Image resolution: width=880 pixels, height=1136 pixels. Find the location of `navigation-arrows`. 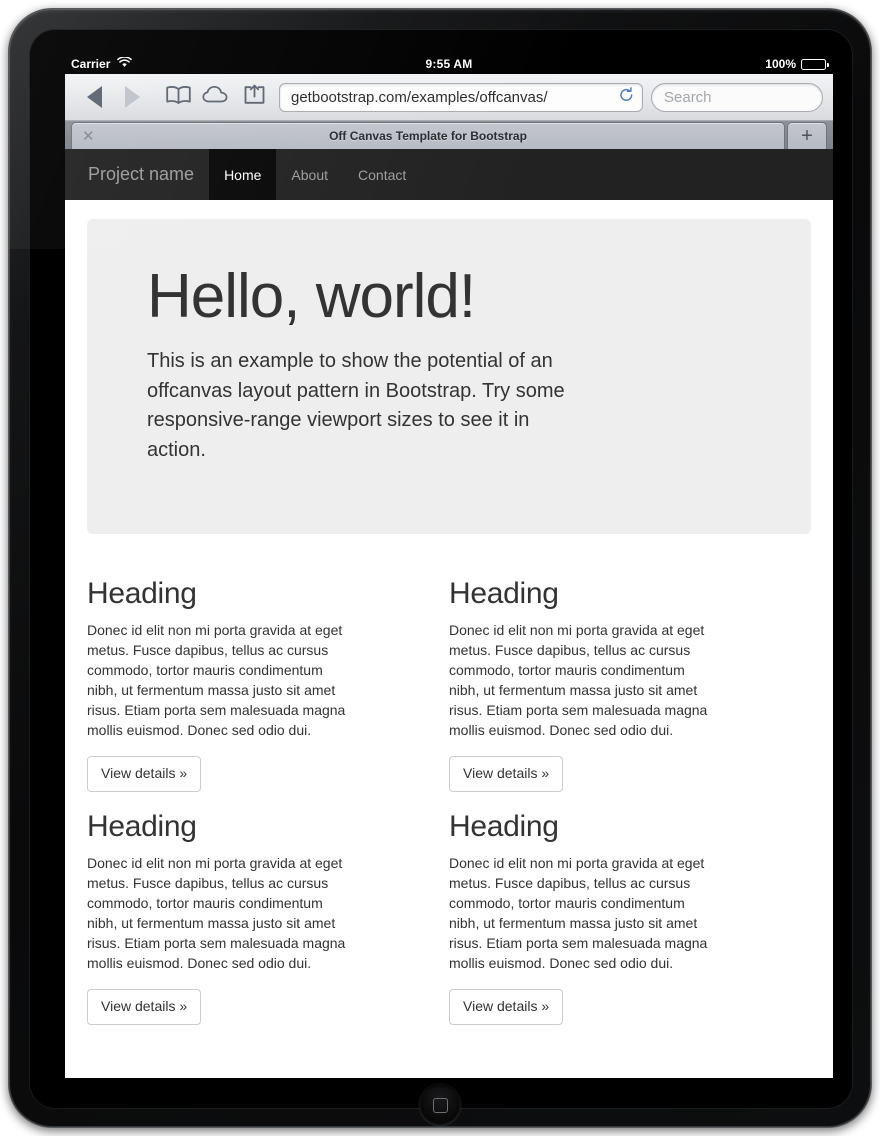

navigation-arrows is located at coordinates (113, 97).